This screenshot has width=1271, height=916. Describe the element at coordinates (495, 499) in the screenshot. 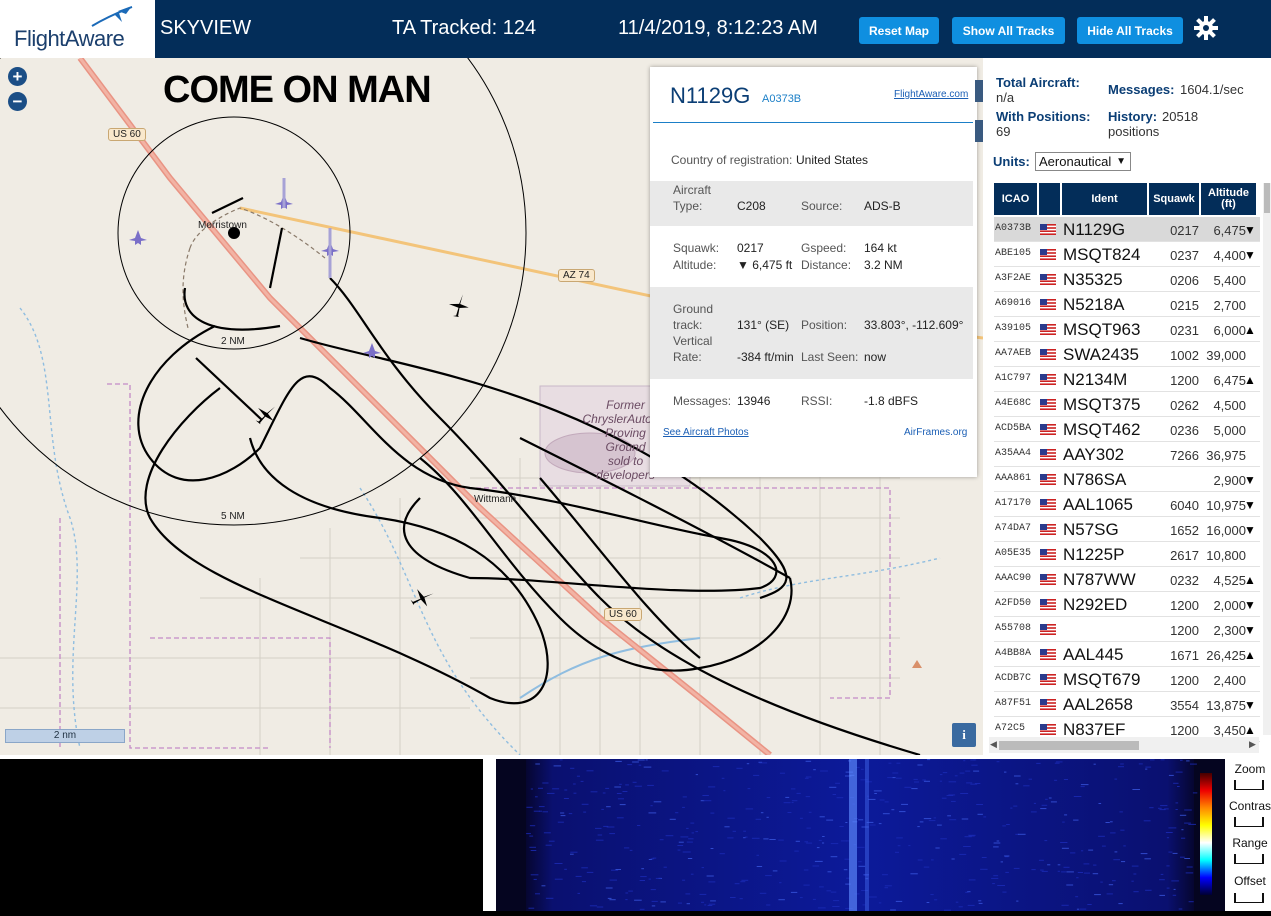

I see `town-label: Wittmann` at that location.